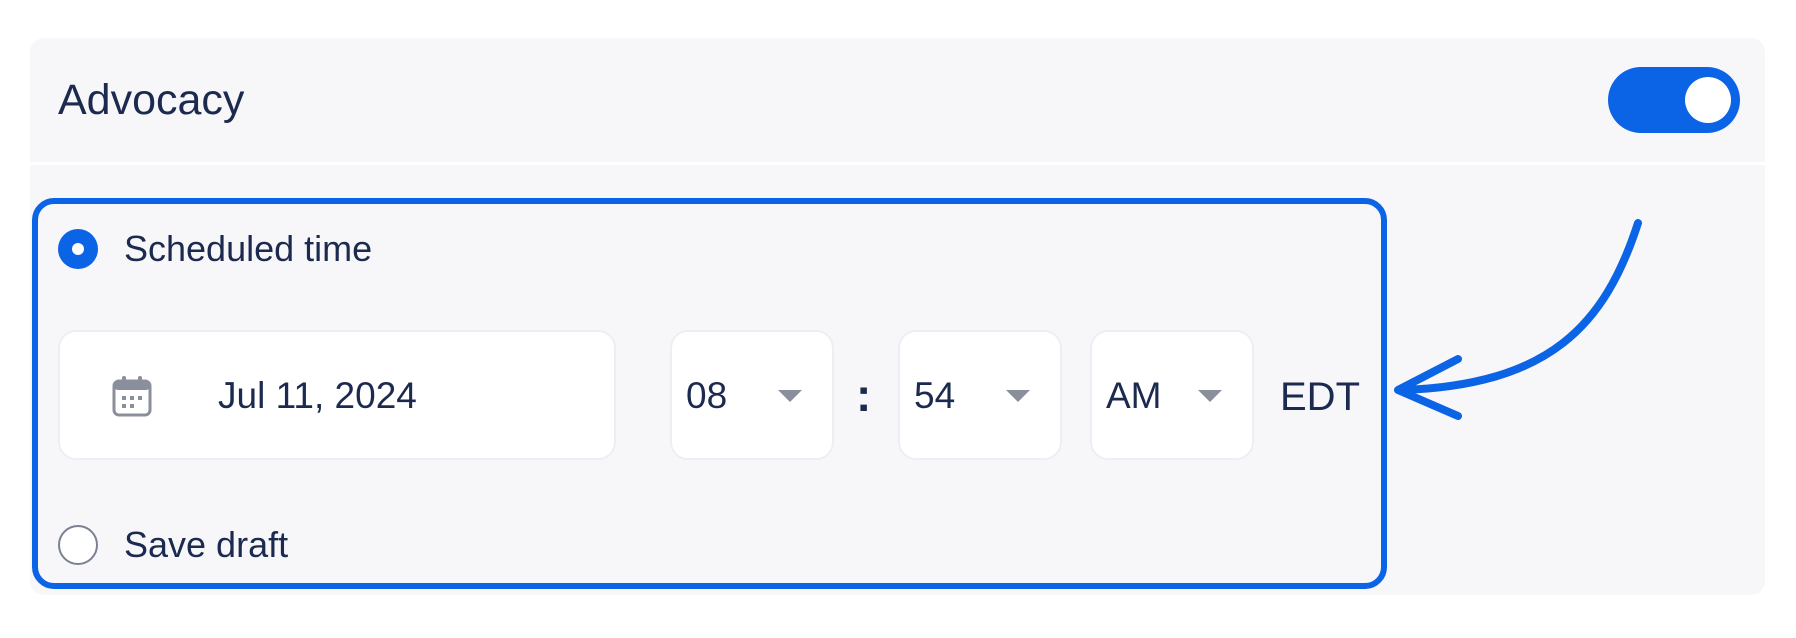 The height and width of the screenshot is (638, 1796). What do you see at coordinates (78, 249) in the screenshot?
I see `radio-checked-icon` at bounding box center [78, 249].